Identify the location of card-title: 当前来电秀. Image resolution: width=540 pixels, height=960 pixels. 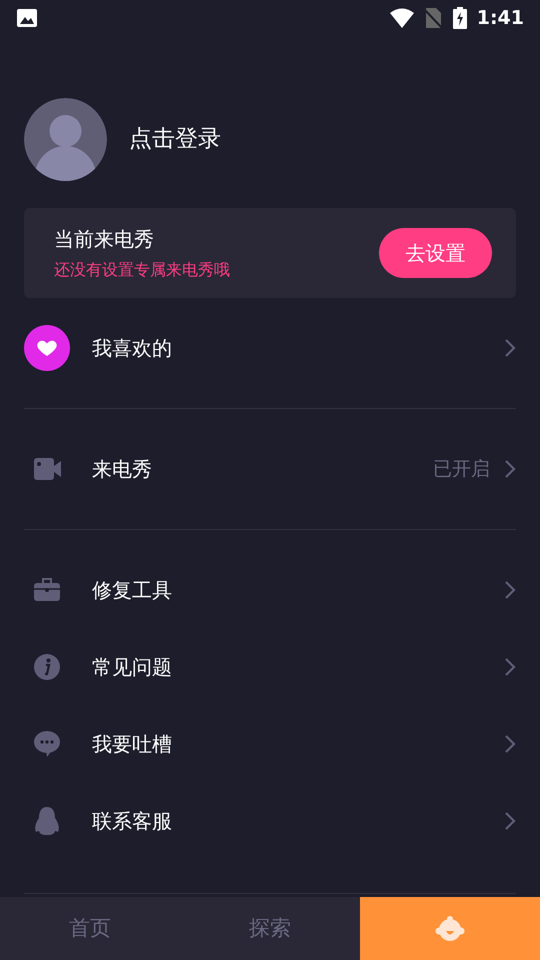
(104, 239).